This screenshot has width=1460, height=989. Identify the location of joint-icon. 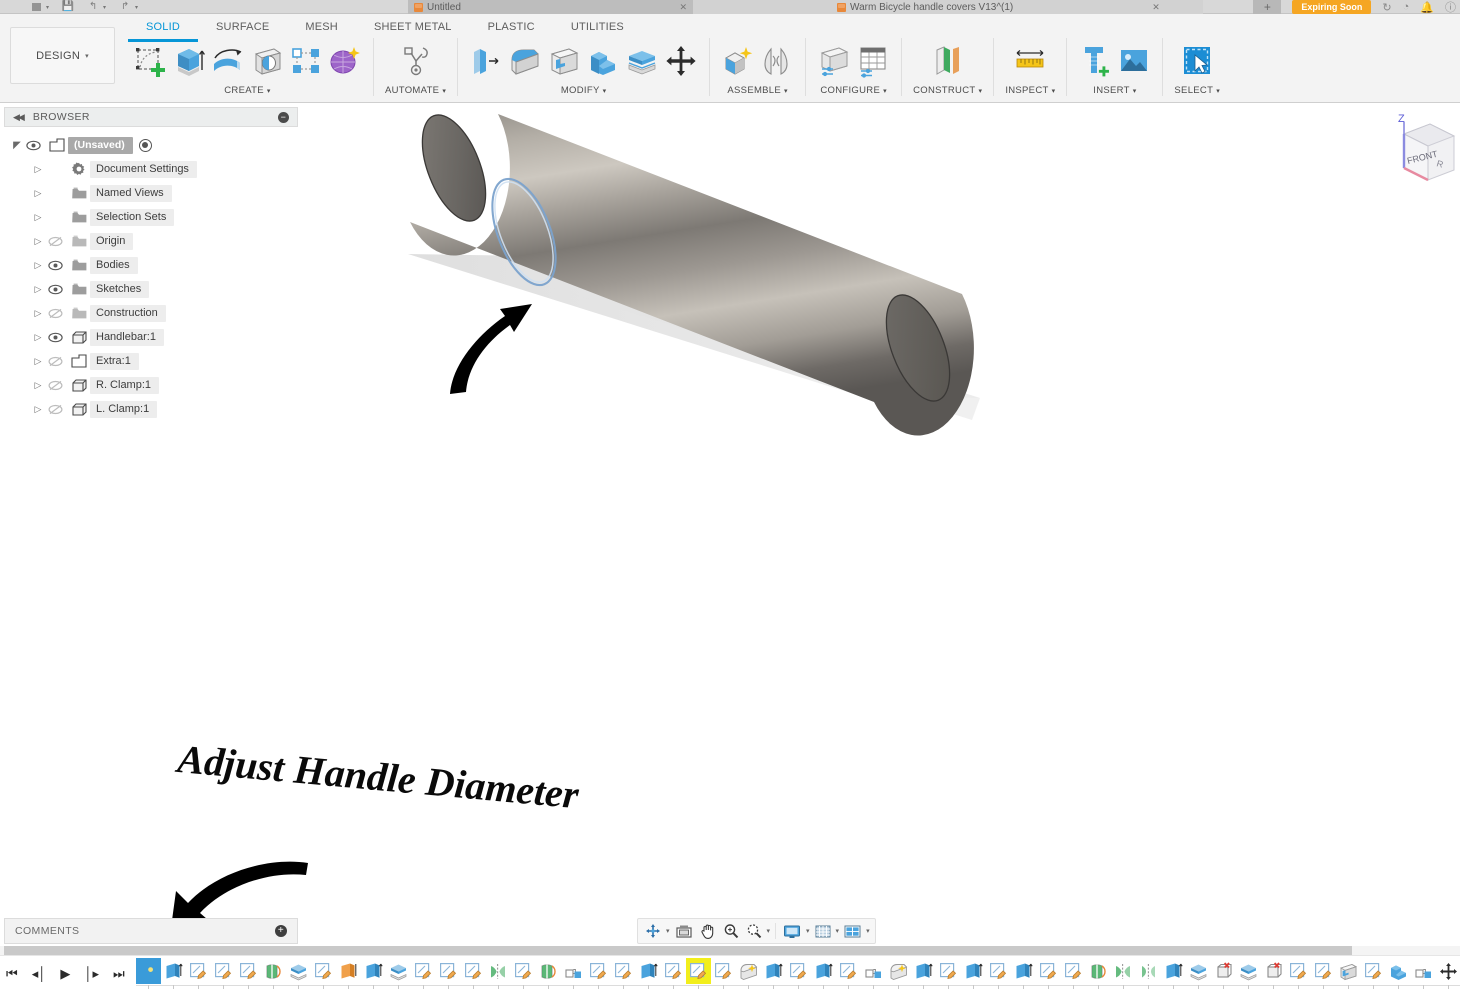
(777, 61).